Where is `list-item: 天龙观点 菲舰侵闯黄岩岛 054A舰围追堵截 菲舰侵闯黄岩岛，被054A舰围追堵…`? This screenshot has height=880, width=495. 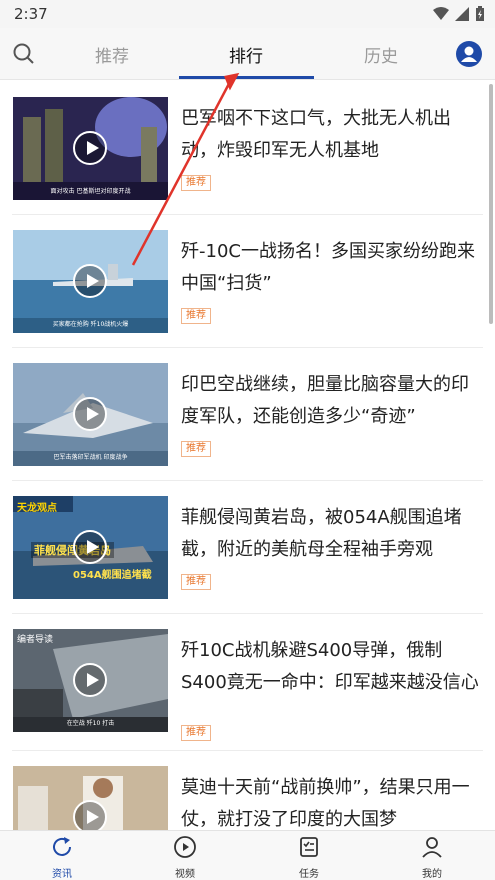 list-item: 天龙观点 菲舰侵闯黄岩岛 054A舰围追堵截 菲舰侵闯黄岩岛，被054A舰围追堵… is located at coordinates (247, 555).